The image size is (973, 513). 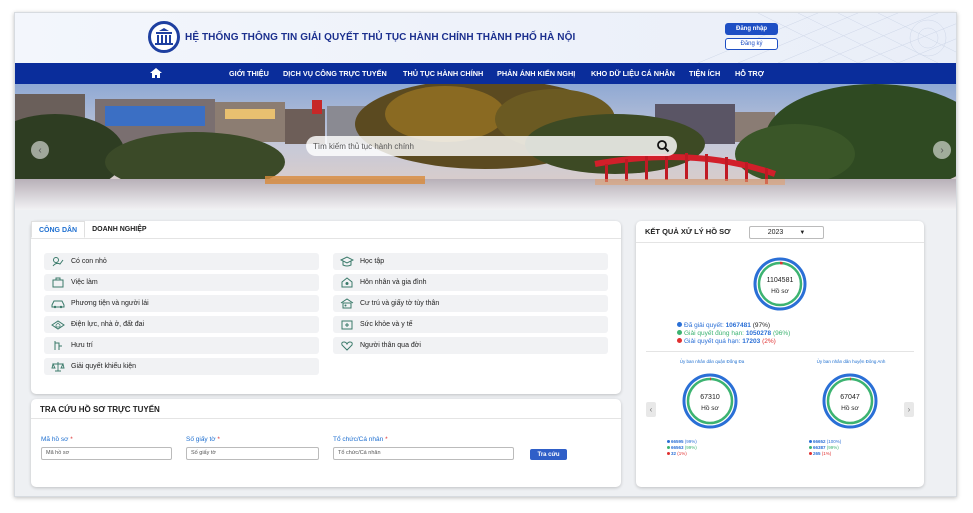 I want to click on health-icon, so click(x=347, y=325).